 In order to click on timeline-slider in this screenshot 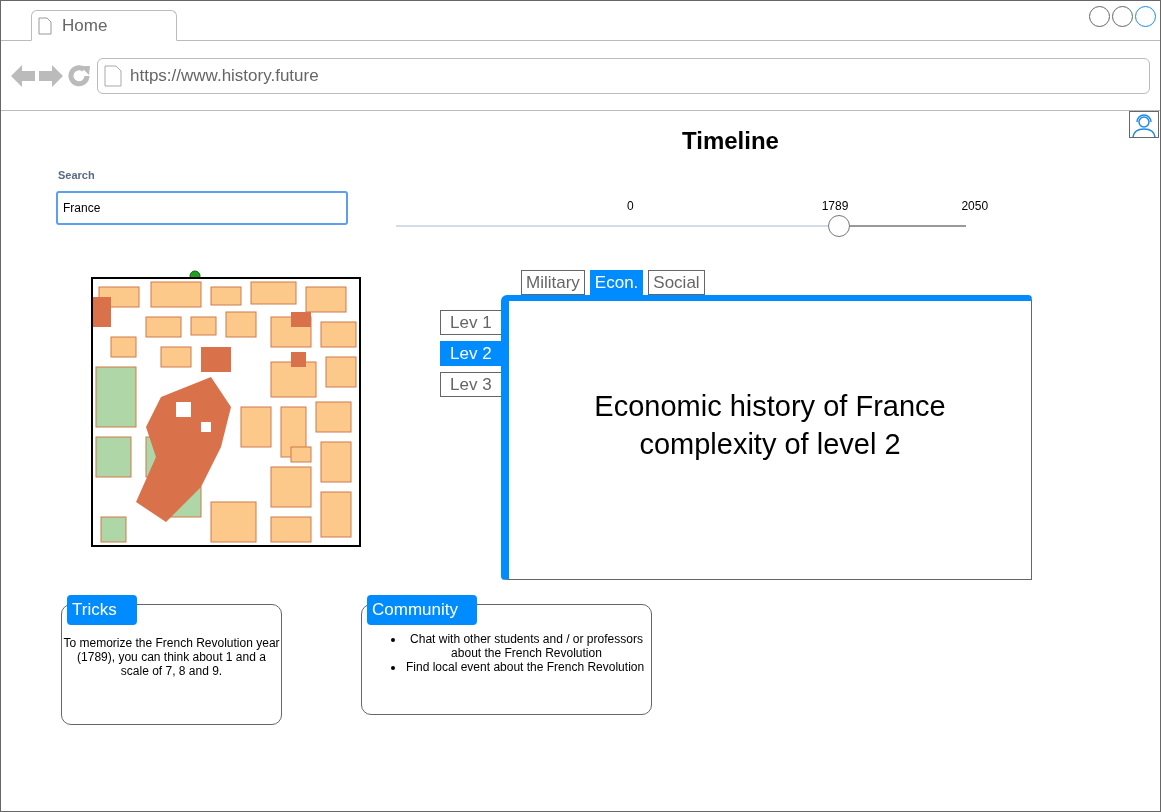, I will do `click(681, 226)`.